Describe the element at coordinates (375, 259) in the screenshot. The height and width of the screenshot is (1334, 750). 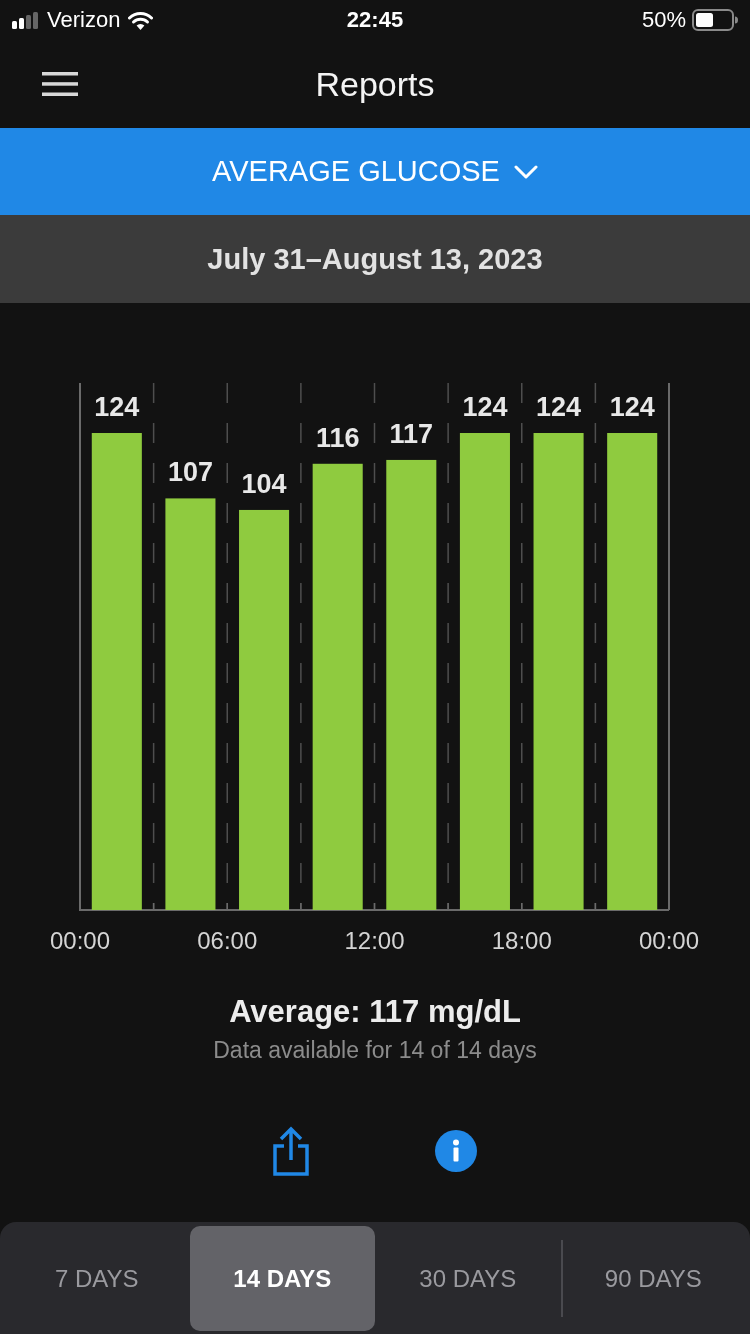
I see `date-range: July 31–August 13, 2023` at that location.